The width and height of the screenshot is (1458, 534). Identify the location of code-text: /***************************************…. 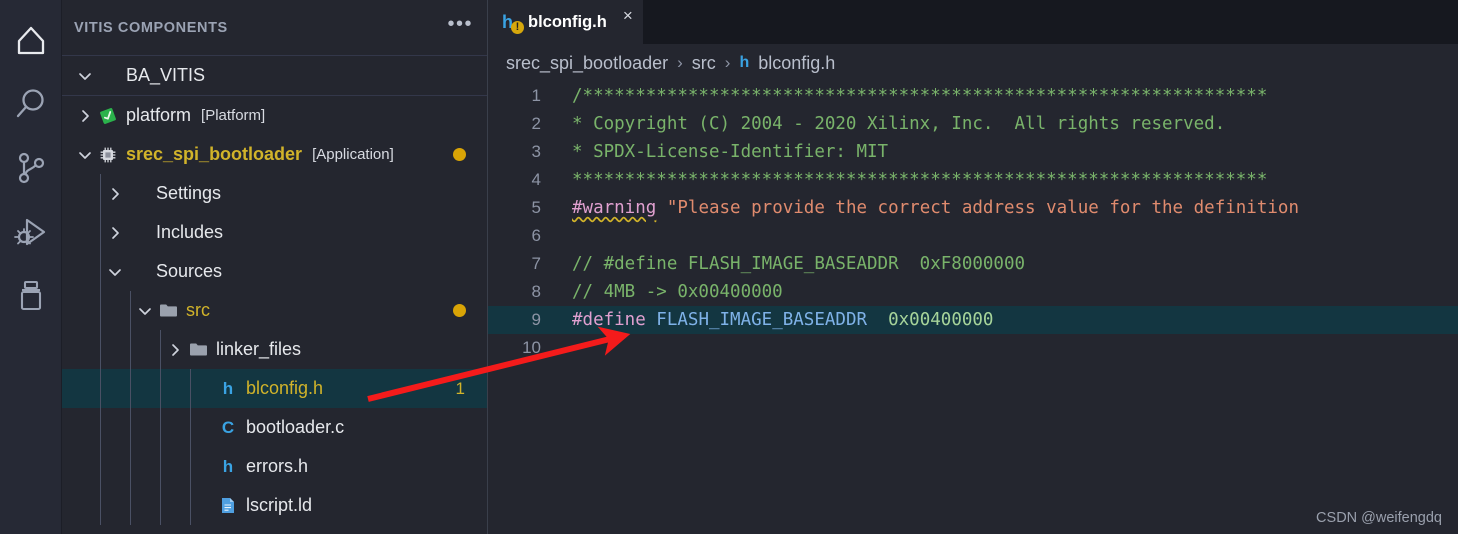
(908, 96).